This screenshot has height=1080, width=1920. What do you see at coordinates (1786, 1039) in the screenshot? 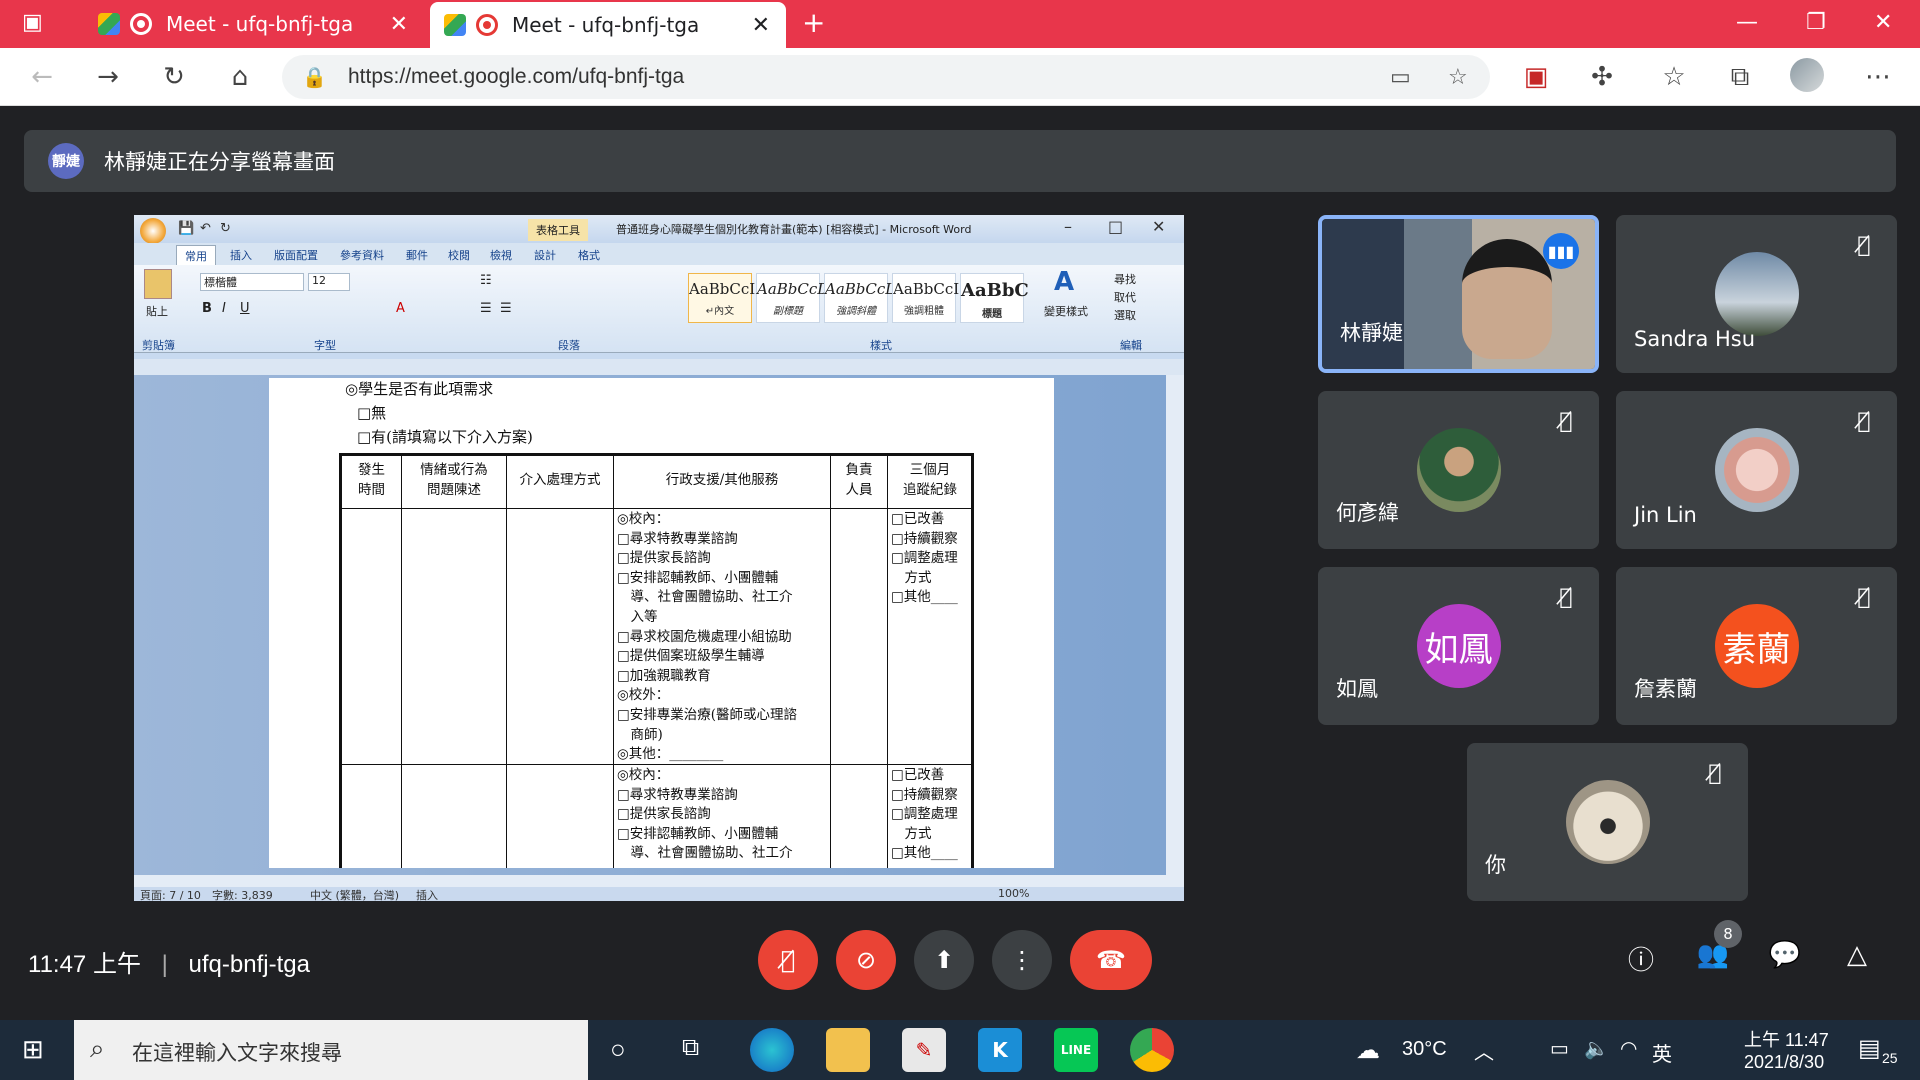
I see `clock-time: 上午 11:47` at bounding box center [1786, 1039].